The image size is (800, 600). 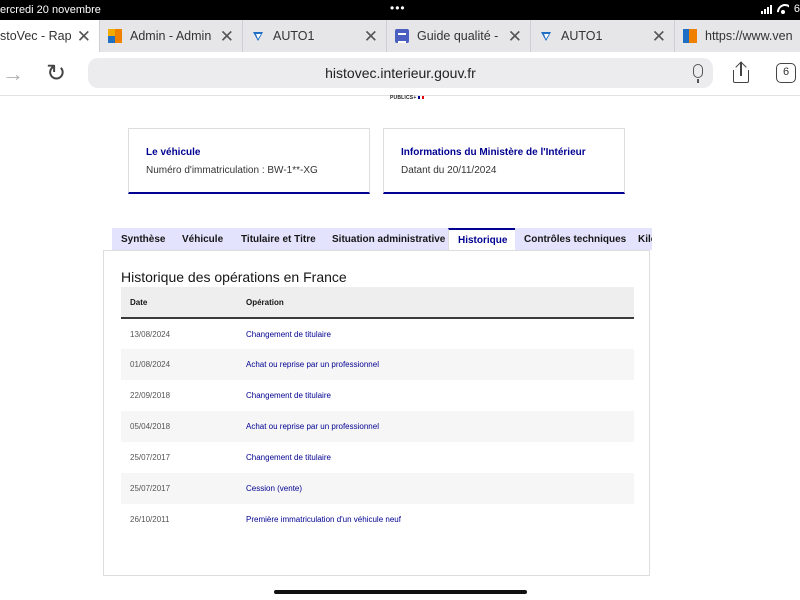 I want to click on table-row: 25/07/2017 Changement de titulaire, so click(x=377, y=457).